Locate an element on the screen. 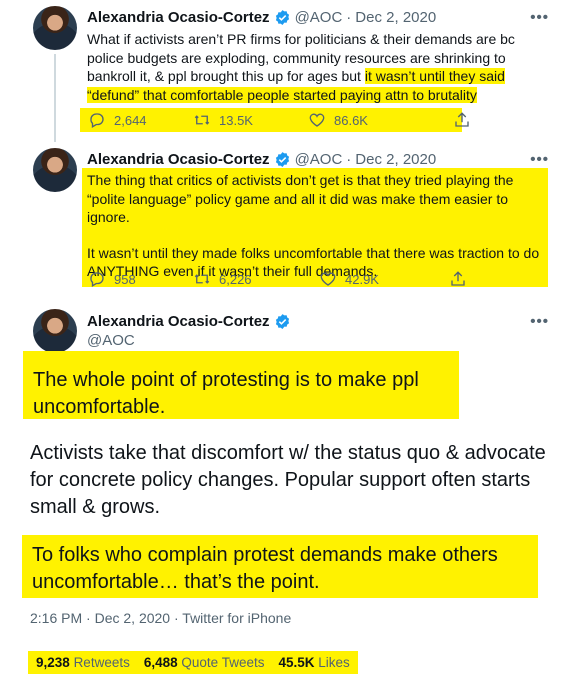  like-count: 42.9K is located at coordinates (362, 279).